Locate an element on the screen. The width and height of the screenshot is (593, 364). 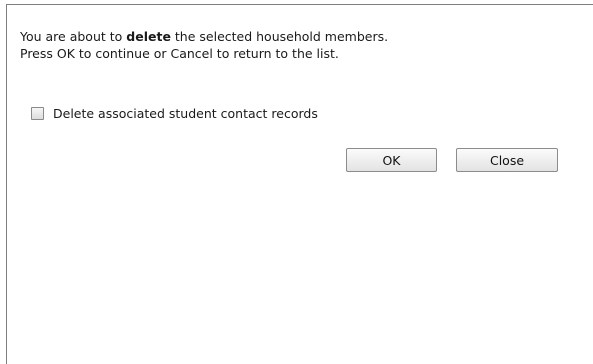
message-suffix: the selected household members. is located at coordinates (279, 36).